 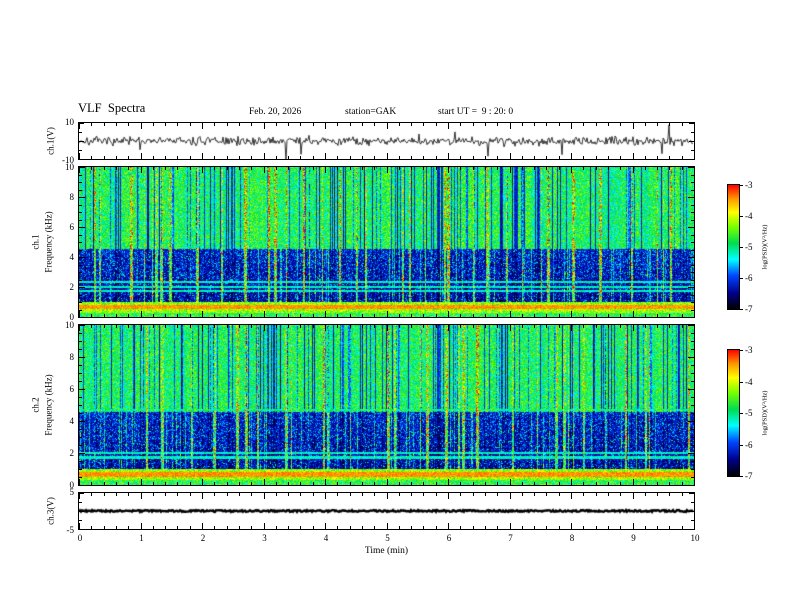 I want to click on colorbar1-tick-label: -7, so click(x=749, y=309).